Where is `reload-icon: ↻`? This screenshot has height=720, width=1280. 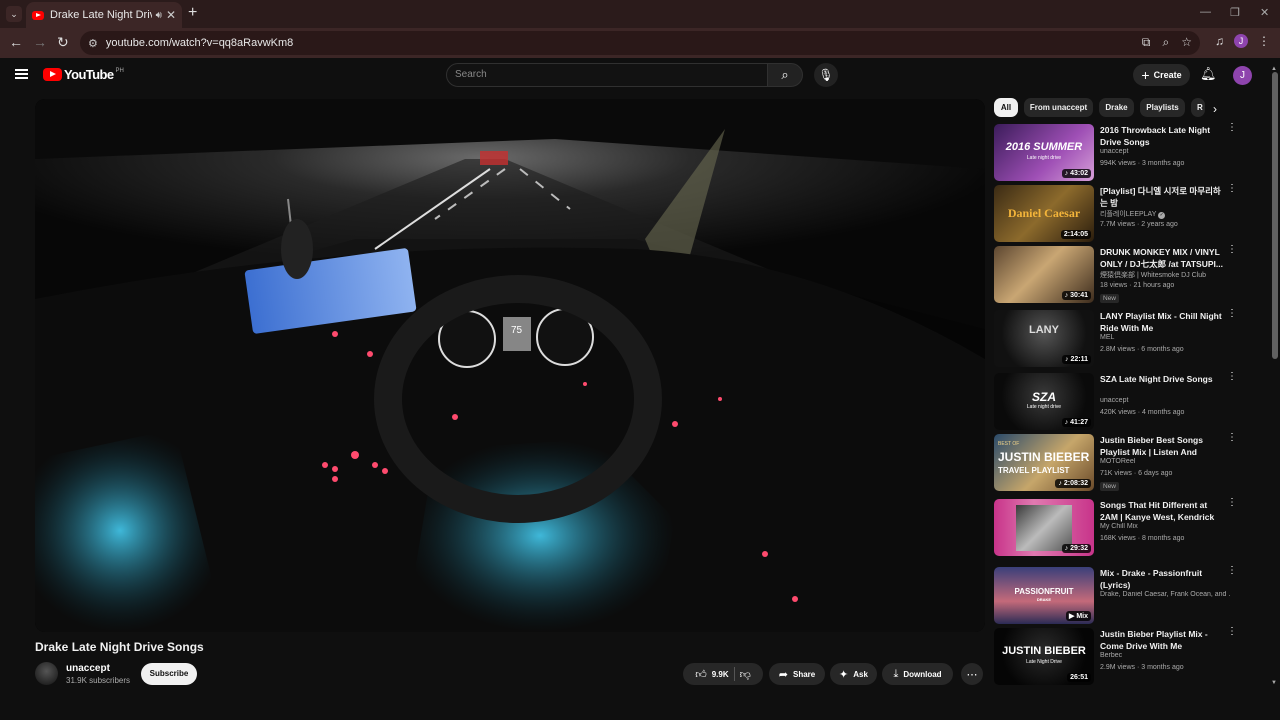
reload-icon: ↻ is located at coordinates (63, 42).